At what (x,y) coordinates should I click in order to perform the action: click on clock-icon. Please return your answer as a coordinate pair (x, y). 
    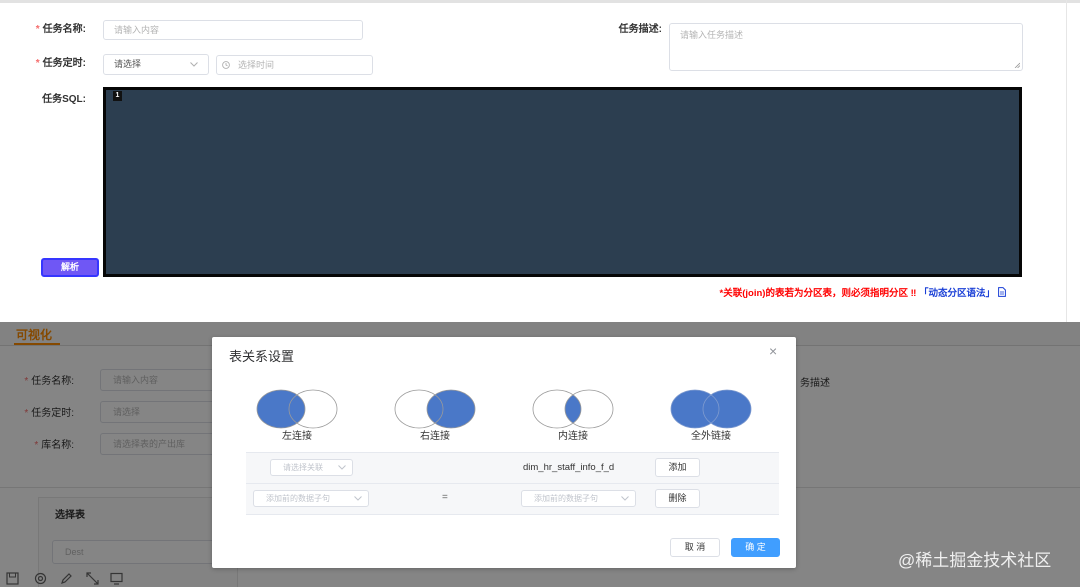
    Looking at the image, I should click on (226, 65).